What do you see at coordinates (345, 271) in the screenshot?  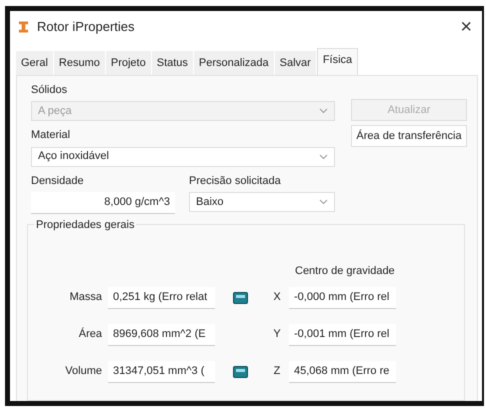 I see `section-label: Centro de gravidade` at bounding box center [345, 271].